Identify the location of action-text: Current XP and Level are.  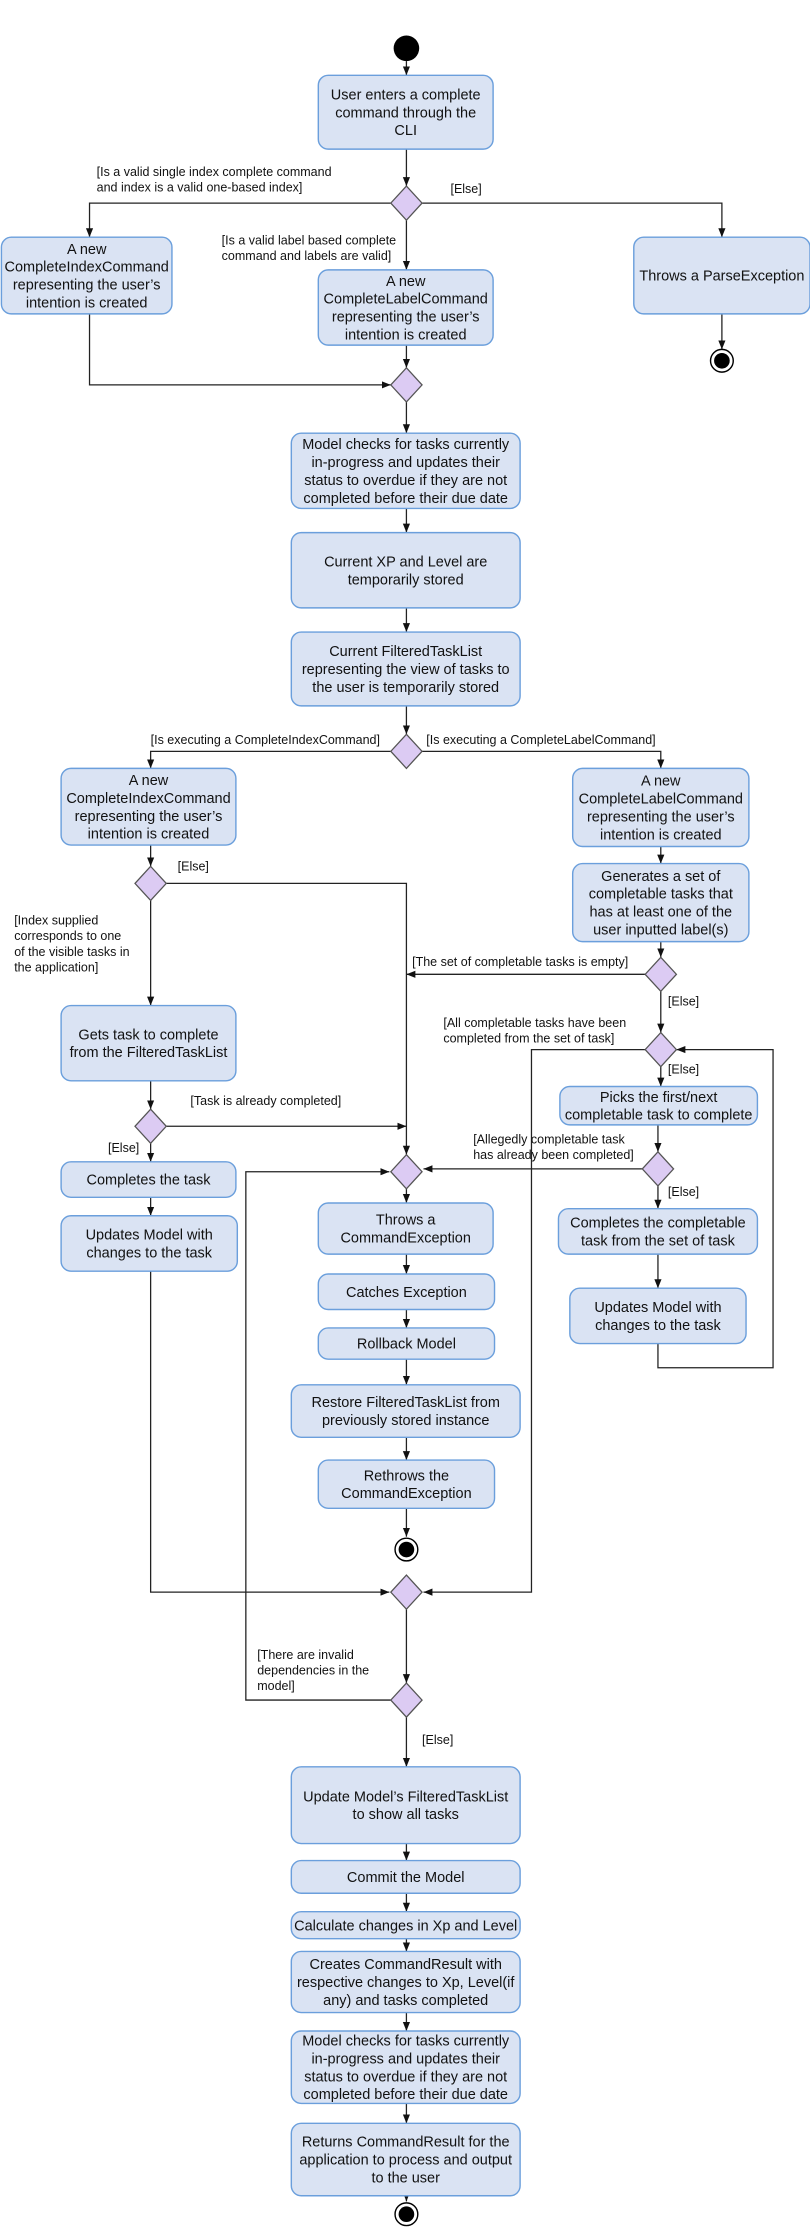
(405, 562).